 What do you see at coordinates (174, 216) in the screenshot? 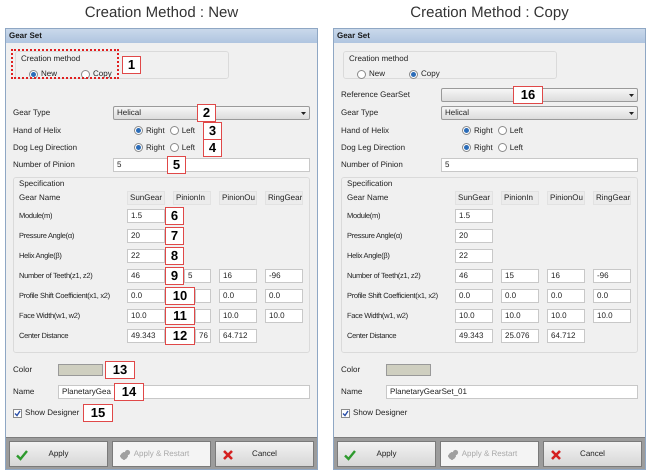
I see `callout-number: 6` at bounding box center [174, 216].